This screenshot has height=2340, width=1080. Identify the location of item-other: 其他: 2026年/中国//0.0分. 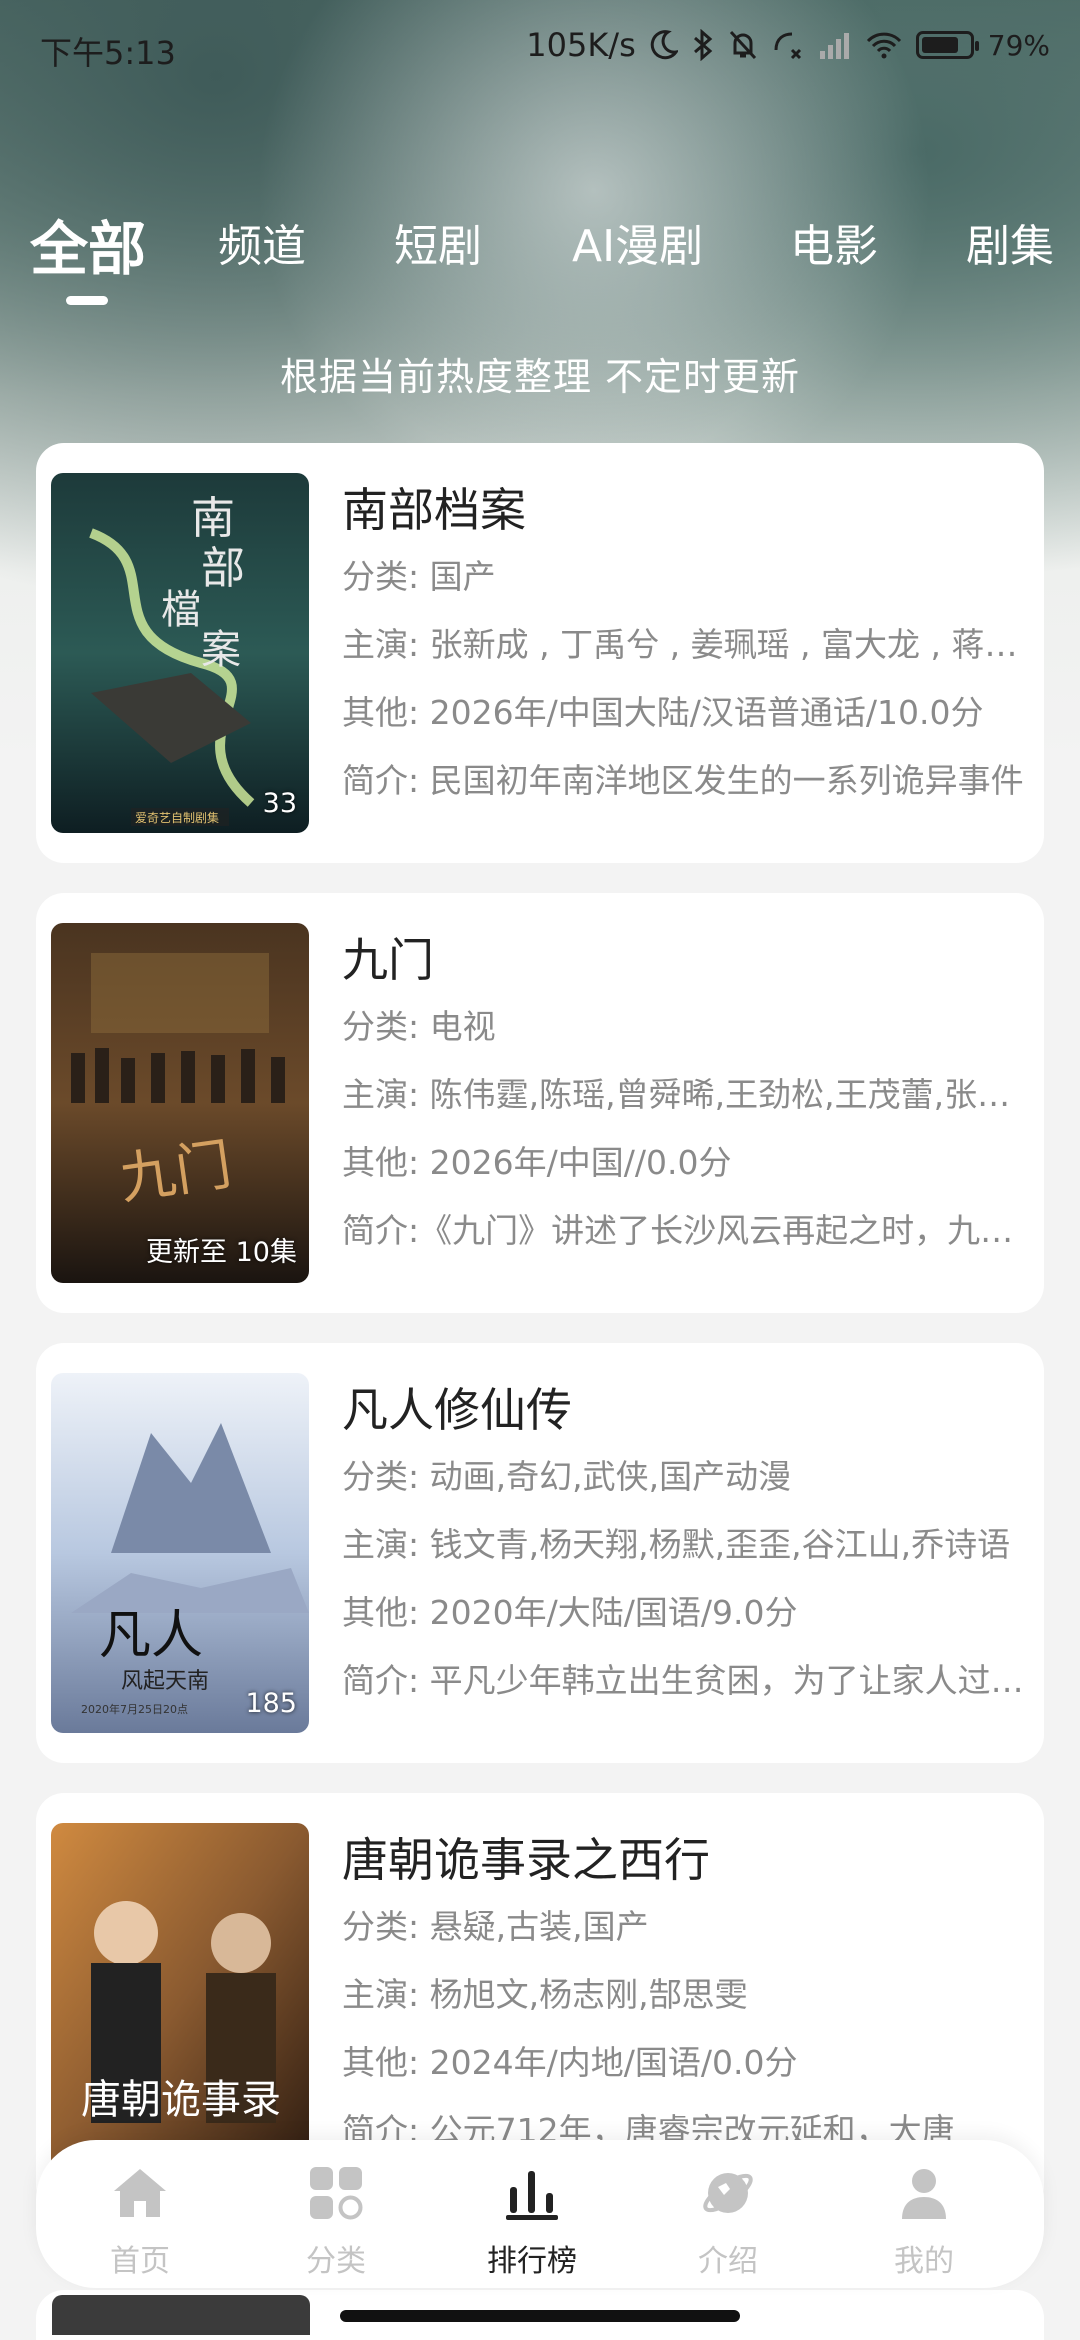
(537, 1162).